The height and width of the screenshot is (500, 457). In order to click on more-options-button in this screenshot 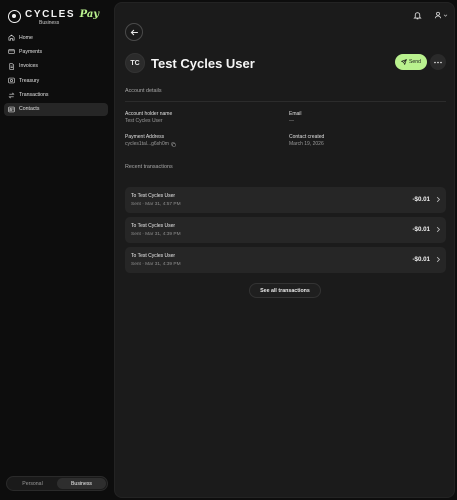, I will do `click(438, 62)`.